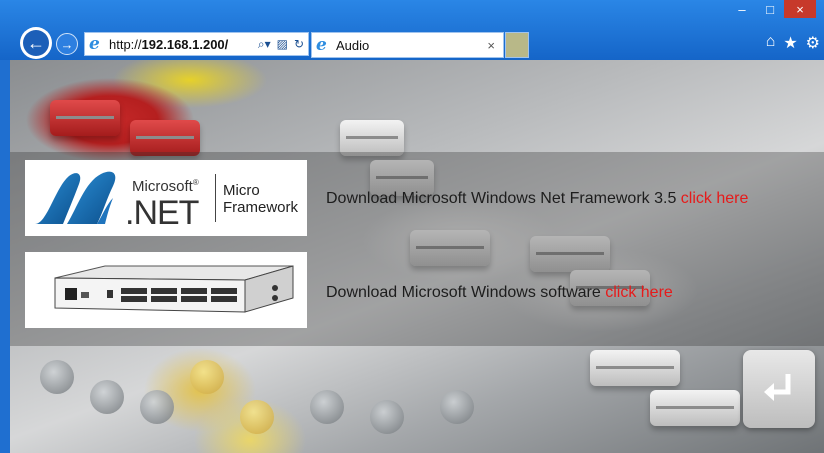  I want to click on toolbar-right: ⌂ ★ ⚙, so click(793, 43).